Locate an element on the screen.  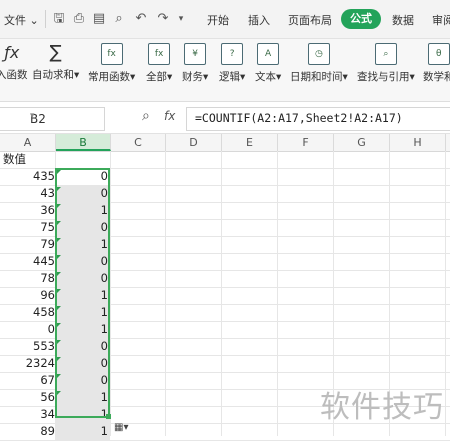
column-header-g: G is located at coordinates (362, 142).